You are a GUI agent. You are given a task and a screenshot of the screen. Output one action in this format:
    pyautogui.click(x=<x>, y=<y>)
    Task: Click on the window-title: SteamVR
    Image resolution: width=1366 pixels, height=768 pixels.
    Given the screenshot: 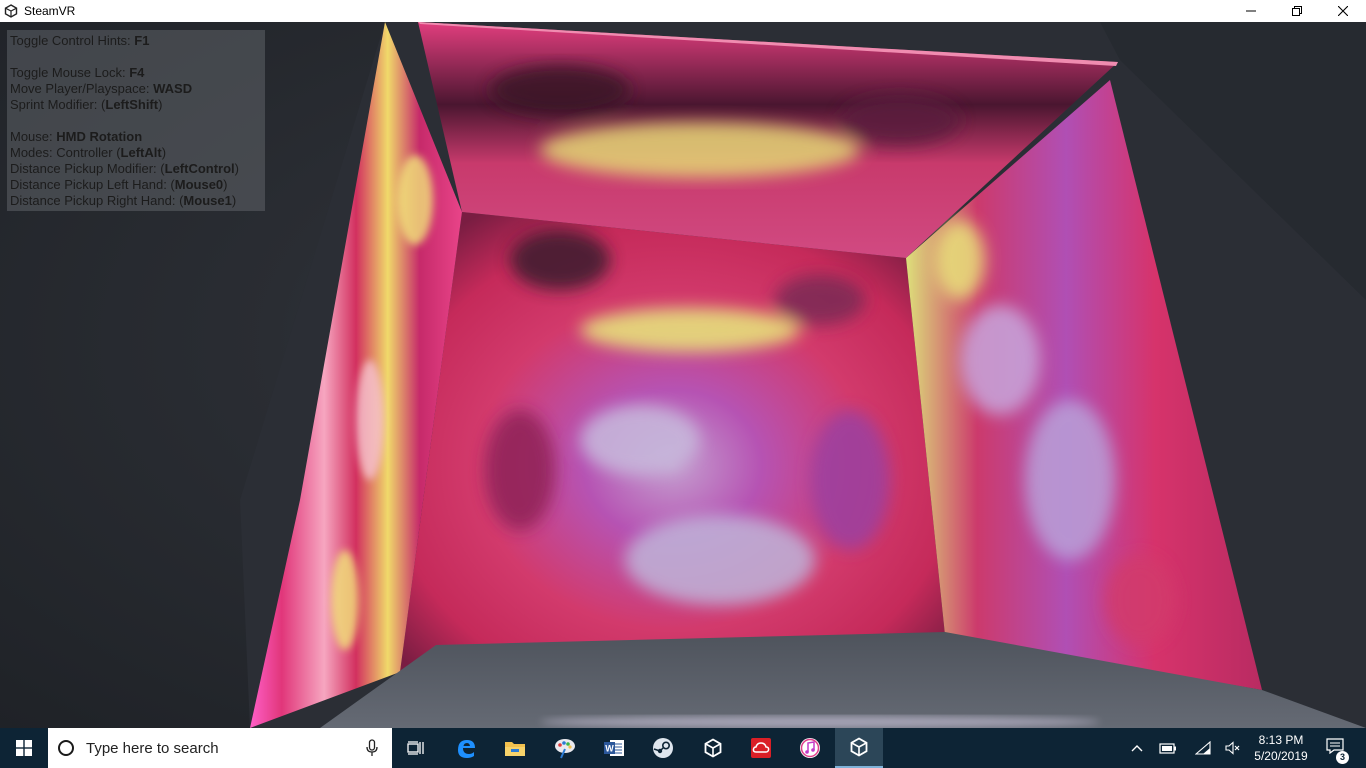 What is the action you would take?
    pyautogui.click(x=50, y=11)
    